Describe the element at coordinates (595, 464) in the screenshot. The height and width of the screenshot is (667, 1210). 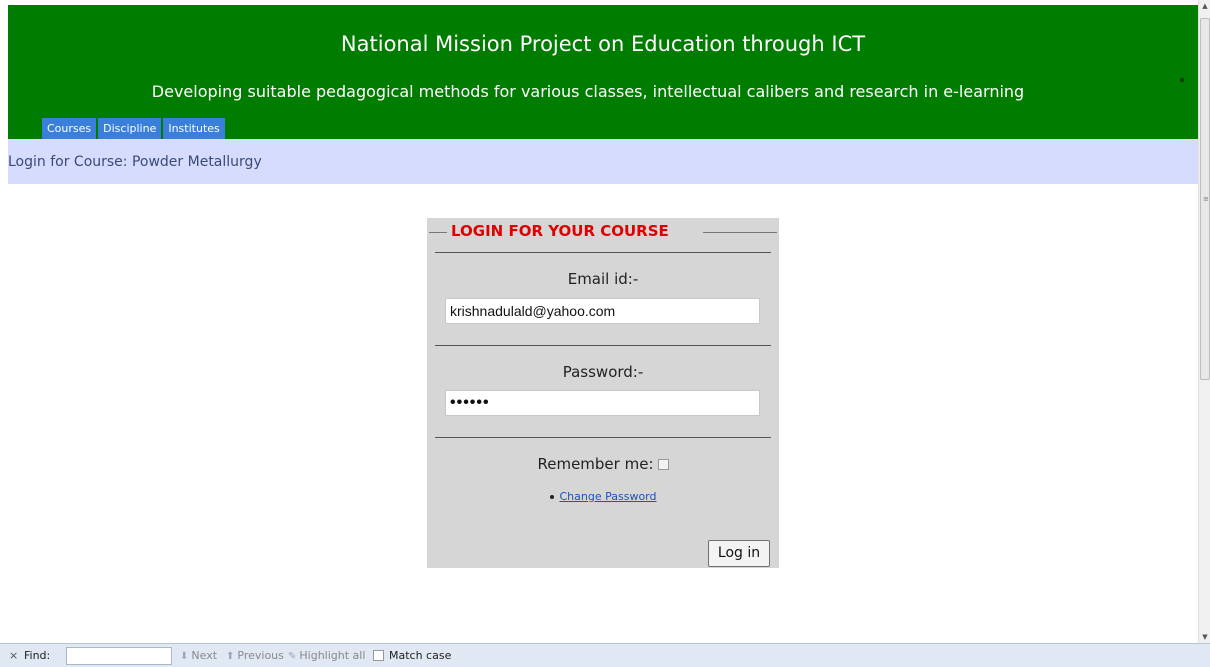
I see `remember-label: Remember me:` at that location.